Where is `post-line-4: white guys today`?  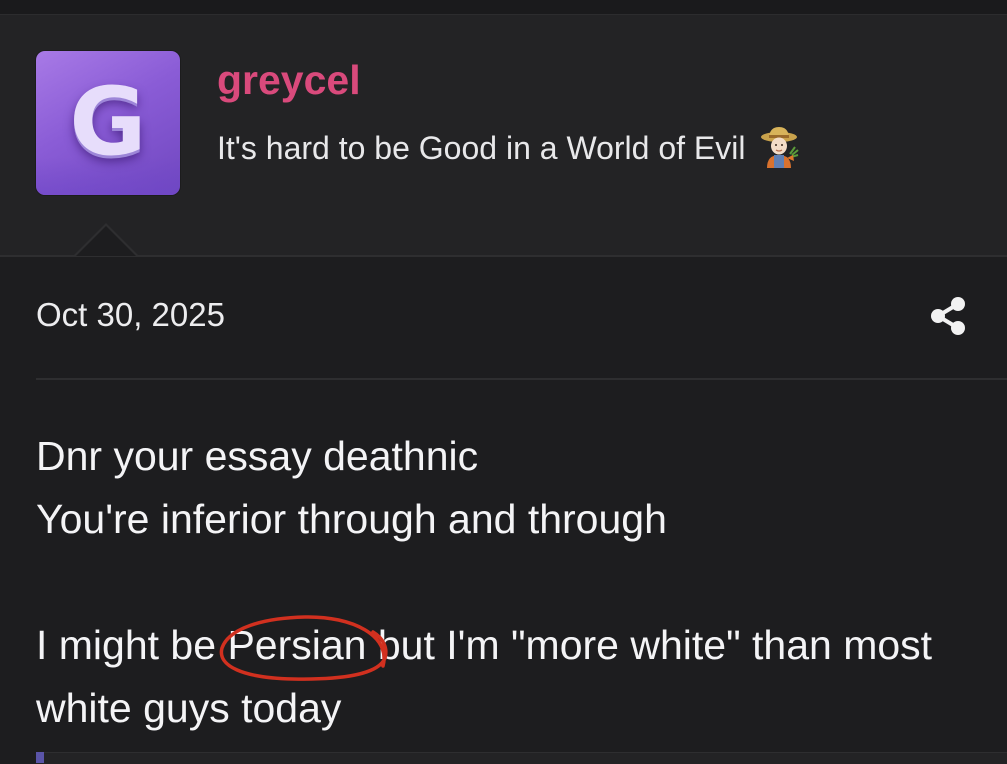
post-line-4: white guys today is located at coordinates (189, 708).